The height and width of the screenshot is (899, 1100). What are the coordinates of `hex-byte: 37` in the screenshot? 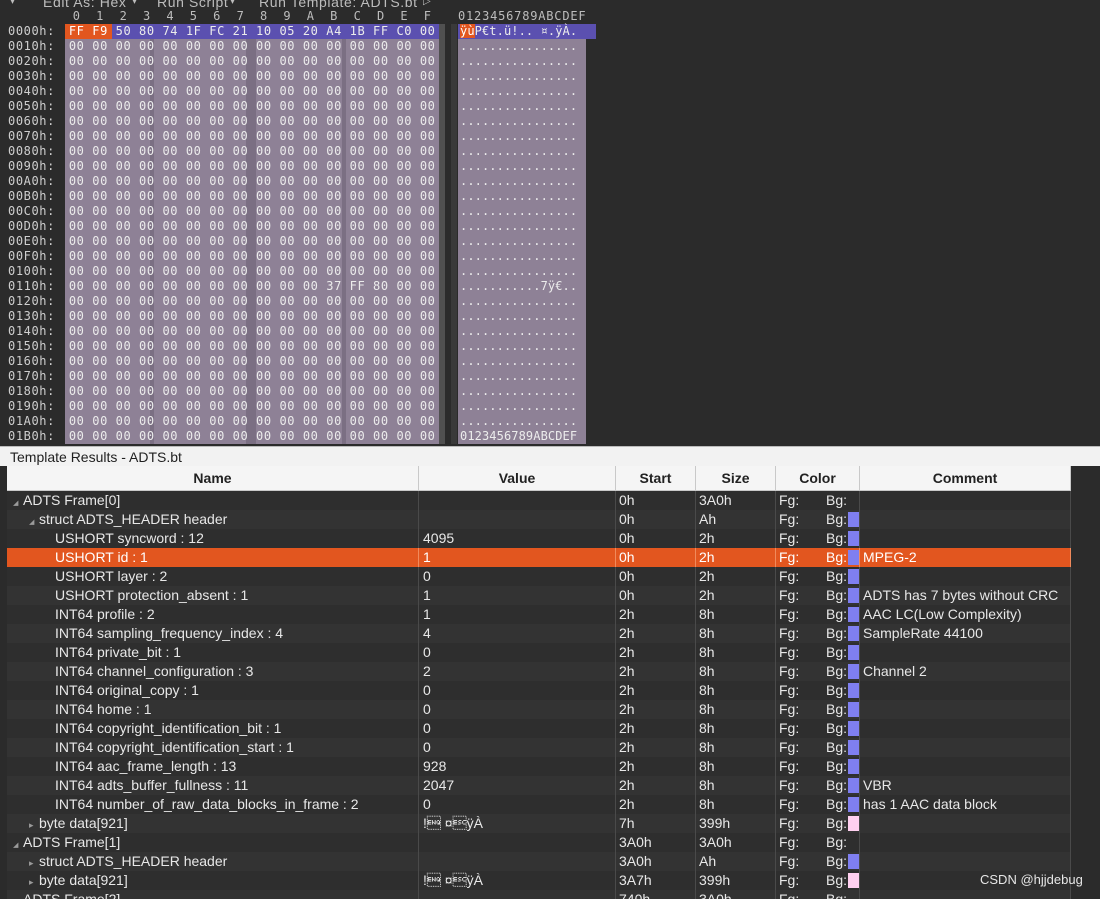 It's located at (333, 286).